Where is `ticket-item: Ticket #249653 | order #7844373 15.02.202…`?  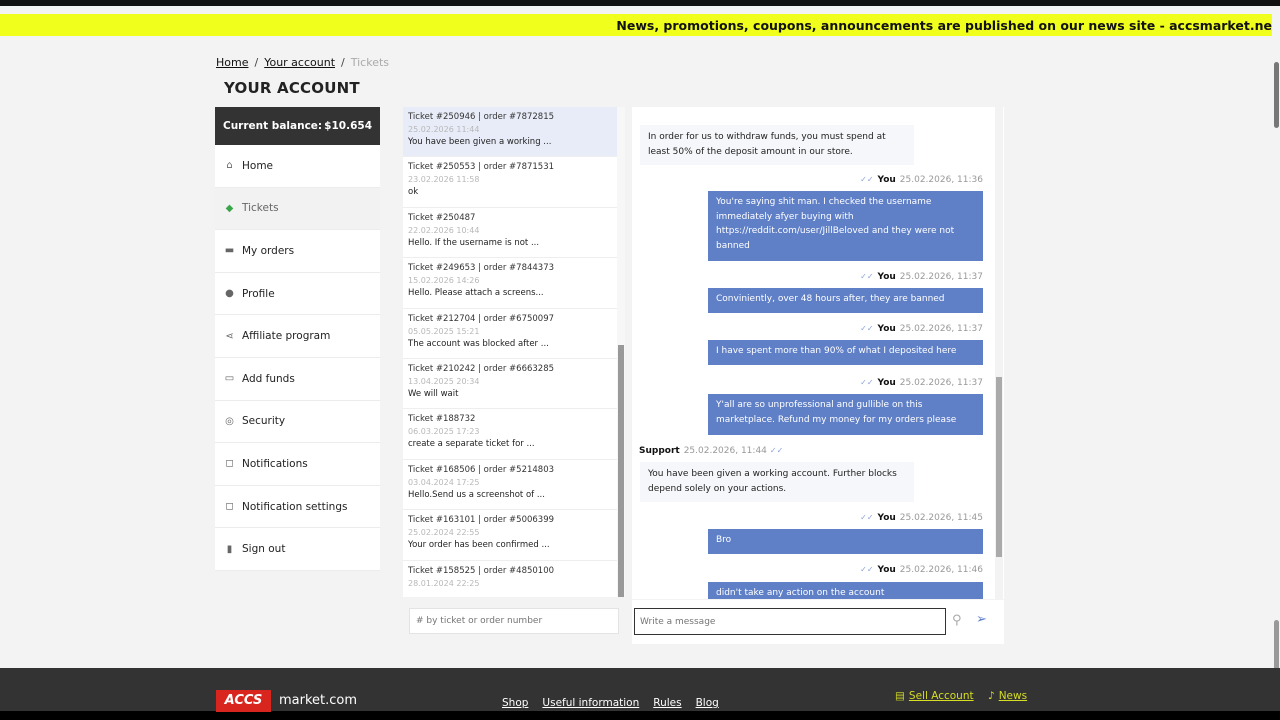 ticket-item: Ticket #249653 | order #7844373 15.02.202… is located at coordinates (514, 283).